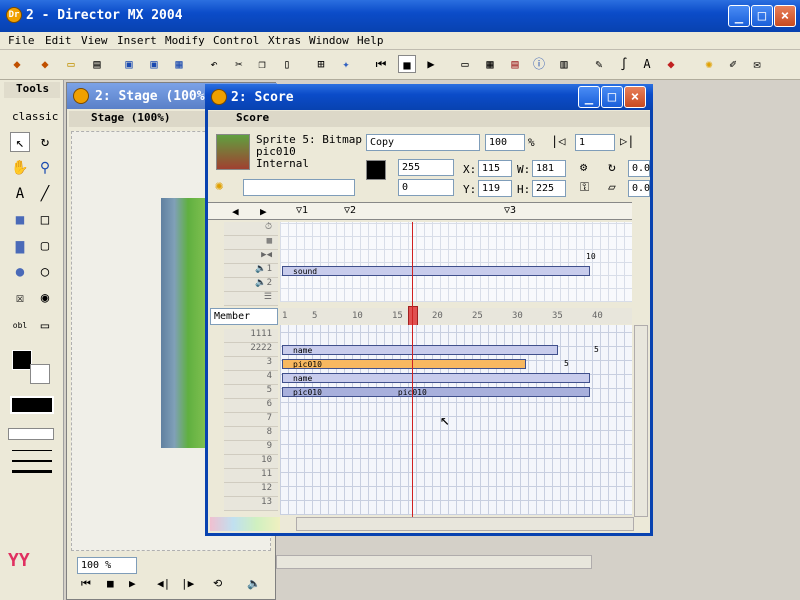 The image size is (800, 600). Describe the element at coordinates (329, 40) in the screenshot. I see `menu-window: Window` at that location.